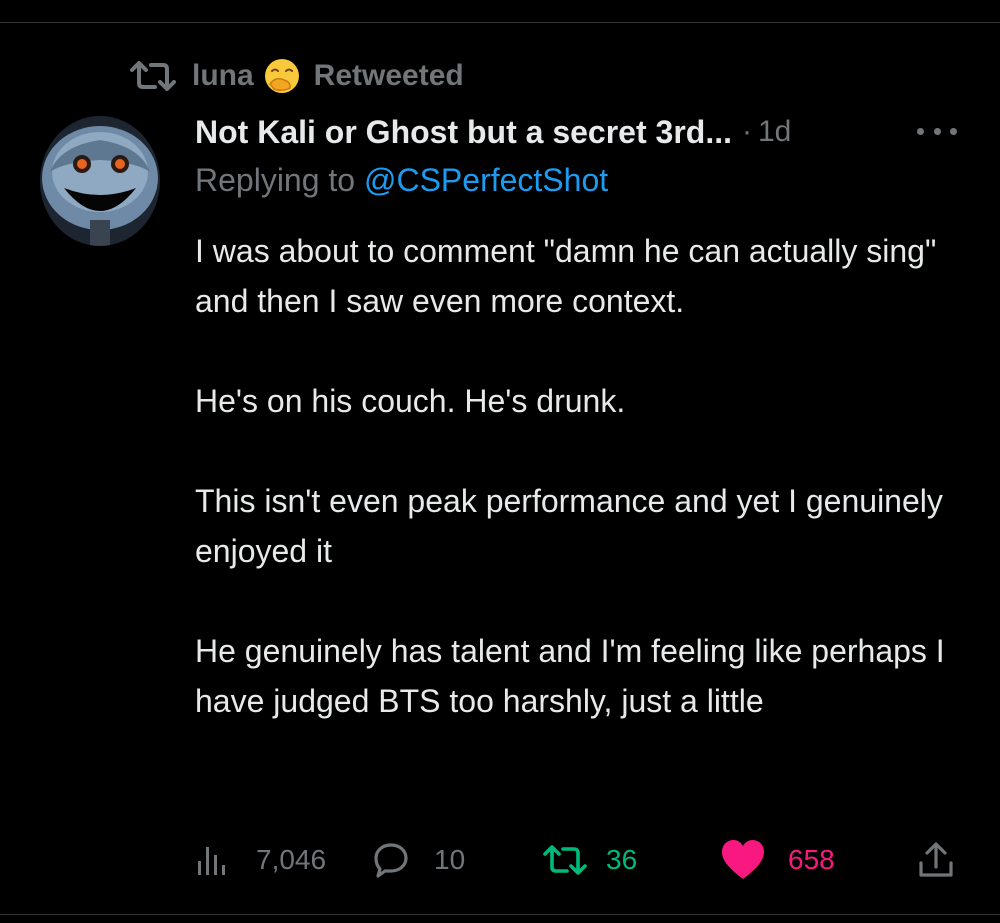  I want to click on retweet-button: 36, so click(589, 860).